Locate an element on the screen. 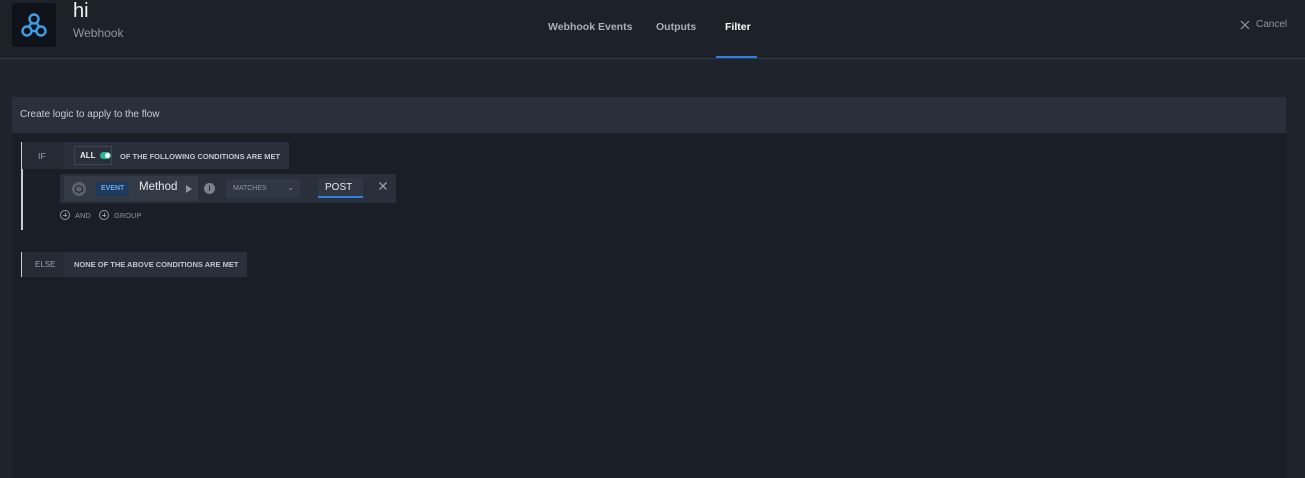 The image size is (1305, 478). rule-field-selector: EVENT Method is located at coordinates (131, 188).